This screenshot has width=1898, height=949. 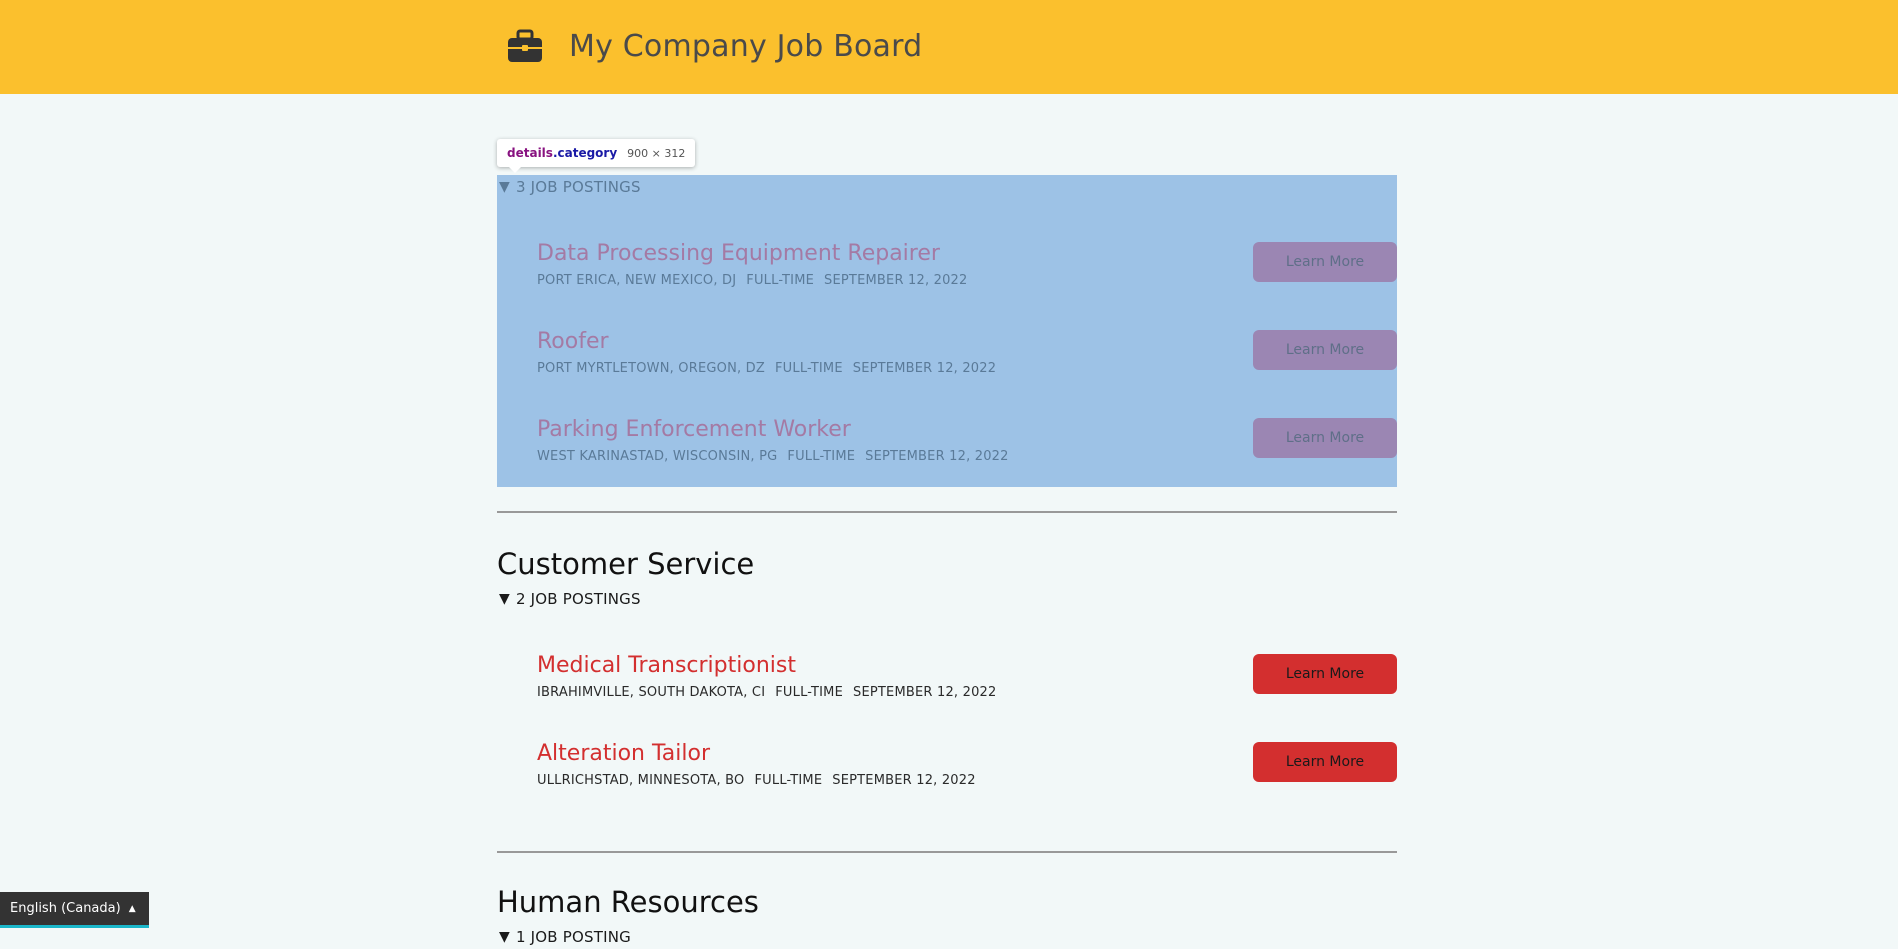 I want to click on job-location: WEST KARINASTAD, WISCONSIN, PG, so click(x=657, y=456).